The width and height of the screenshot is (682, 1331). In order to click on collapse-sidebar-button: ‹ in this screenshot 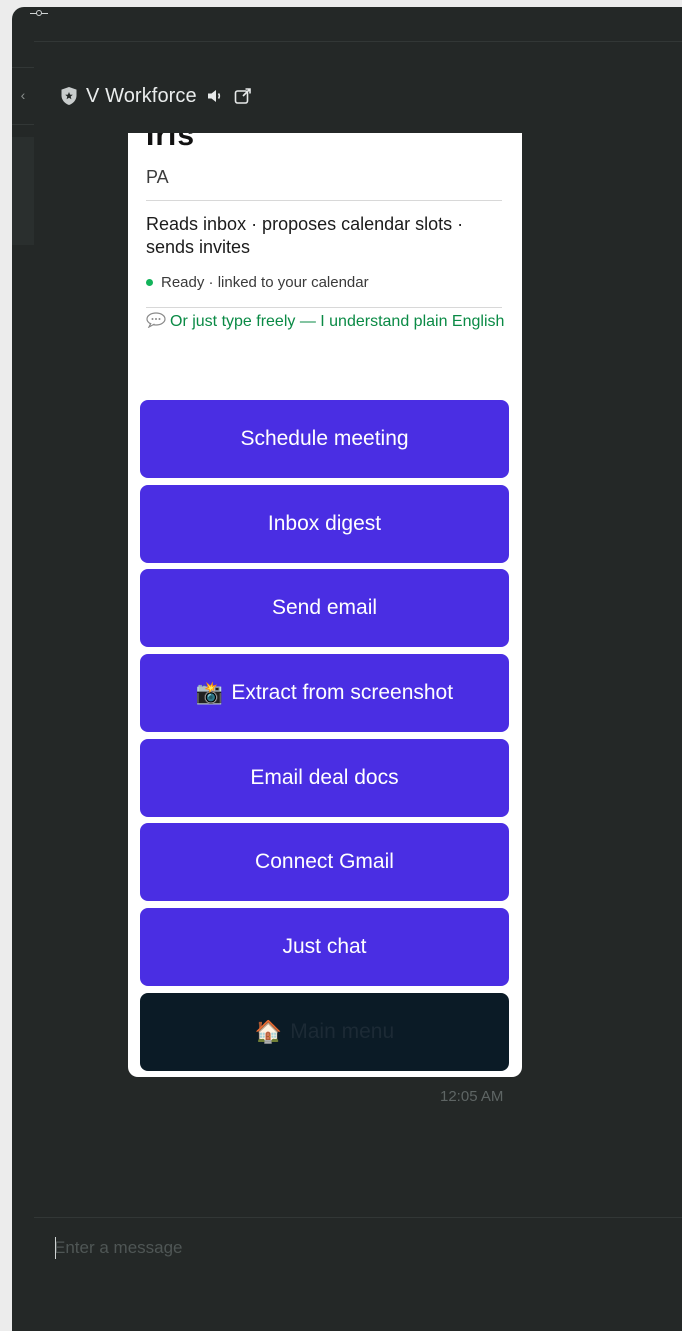, I will do `click(23, 95)`.